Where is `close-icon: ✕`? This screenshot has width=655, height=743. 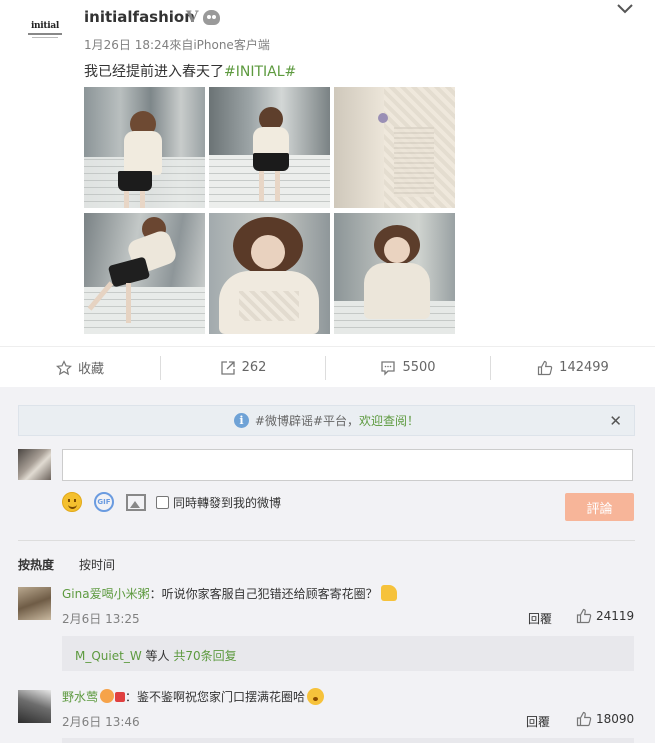 close-icon: ✕ is located at coordinates (615, 421).